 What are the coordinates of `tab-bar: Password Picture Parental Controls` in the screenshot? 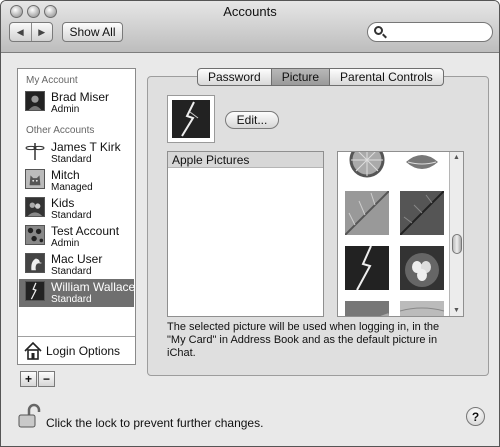 It's located at (320, 77).